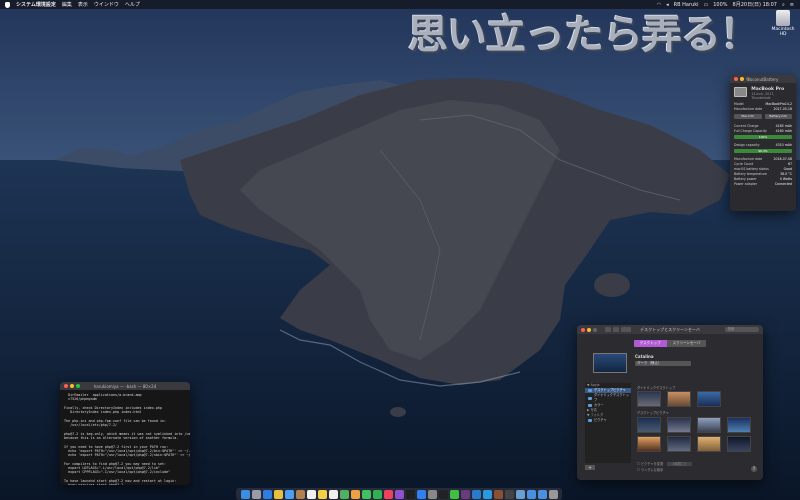  I want to click on launchpad-icon, so click(256, 494).